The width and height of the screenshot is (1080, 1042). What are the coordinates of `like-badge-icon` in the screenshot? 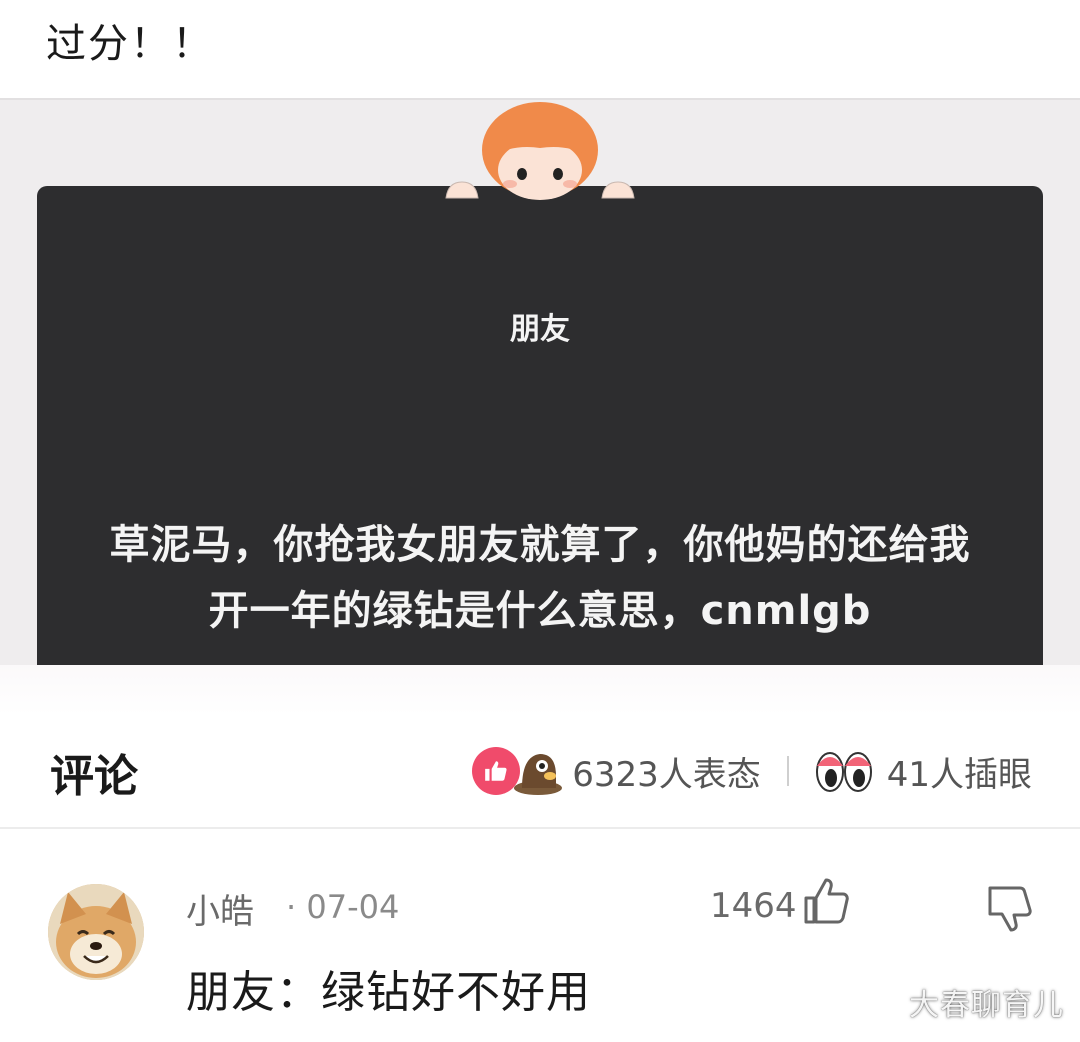 It's located at (496, 771).